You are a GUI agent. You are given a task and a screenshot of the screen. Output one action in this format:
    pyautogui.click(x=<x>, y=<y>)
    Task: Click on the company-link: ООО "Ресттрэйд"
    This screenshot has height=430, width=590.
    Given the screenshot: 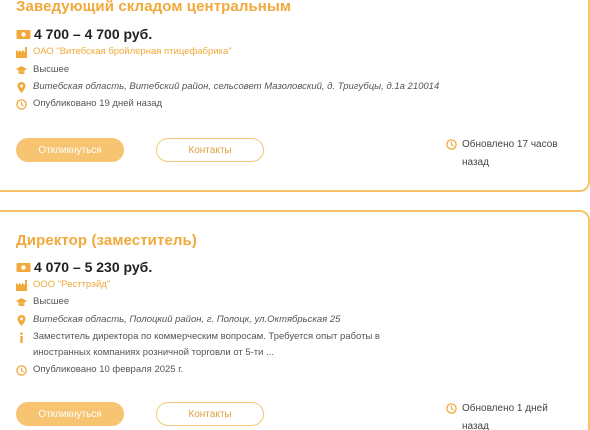 What is the action you would take?
    pyautogui.click(x=71, y=284)
    